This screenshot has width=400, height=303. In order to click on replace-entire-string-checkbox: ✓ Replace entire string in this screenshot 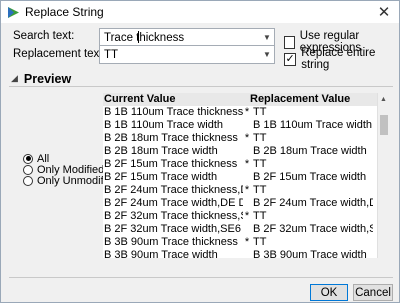, I will do `click(341, 59)`.